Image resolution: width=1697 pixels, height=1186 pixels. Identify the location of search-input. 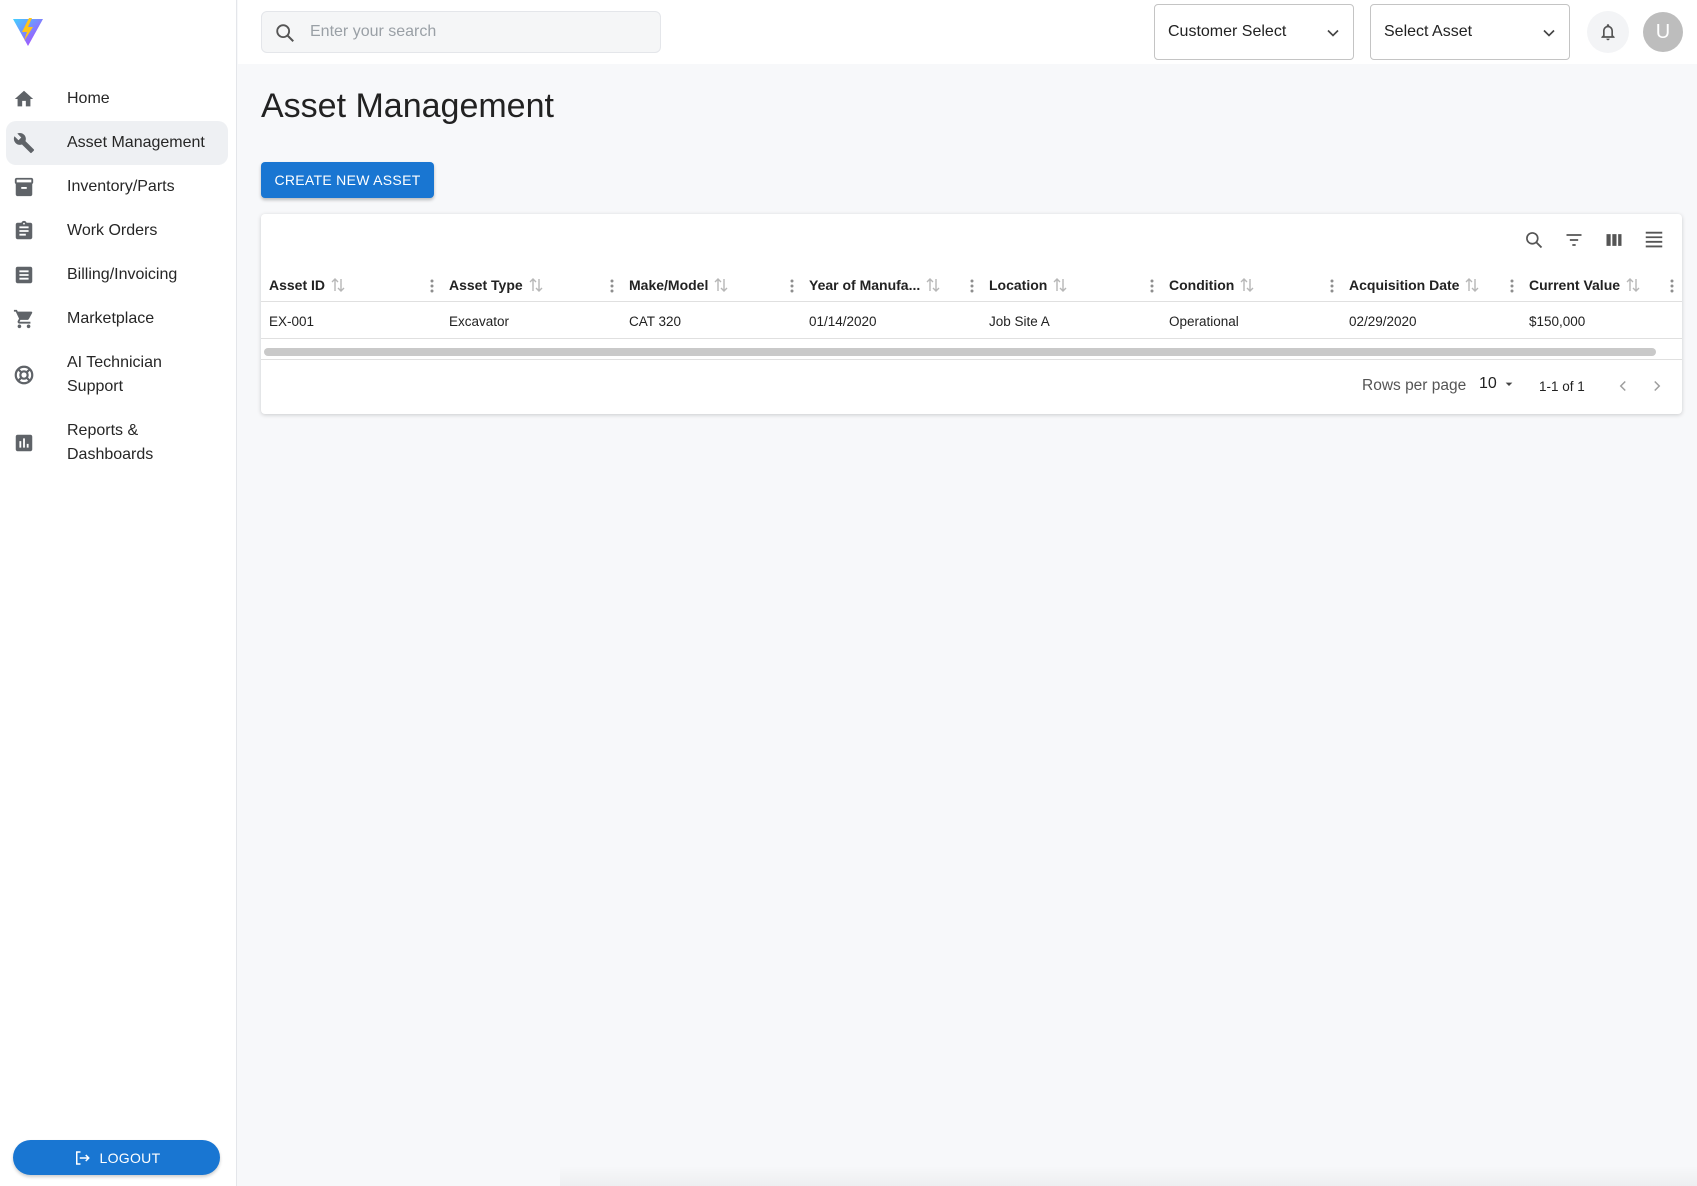
(480, 32).